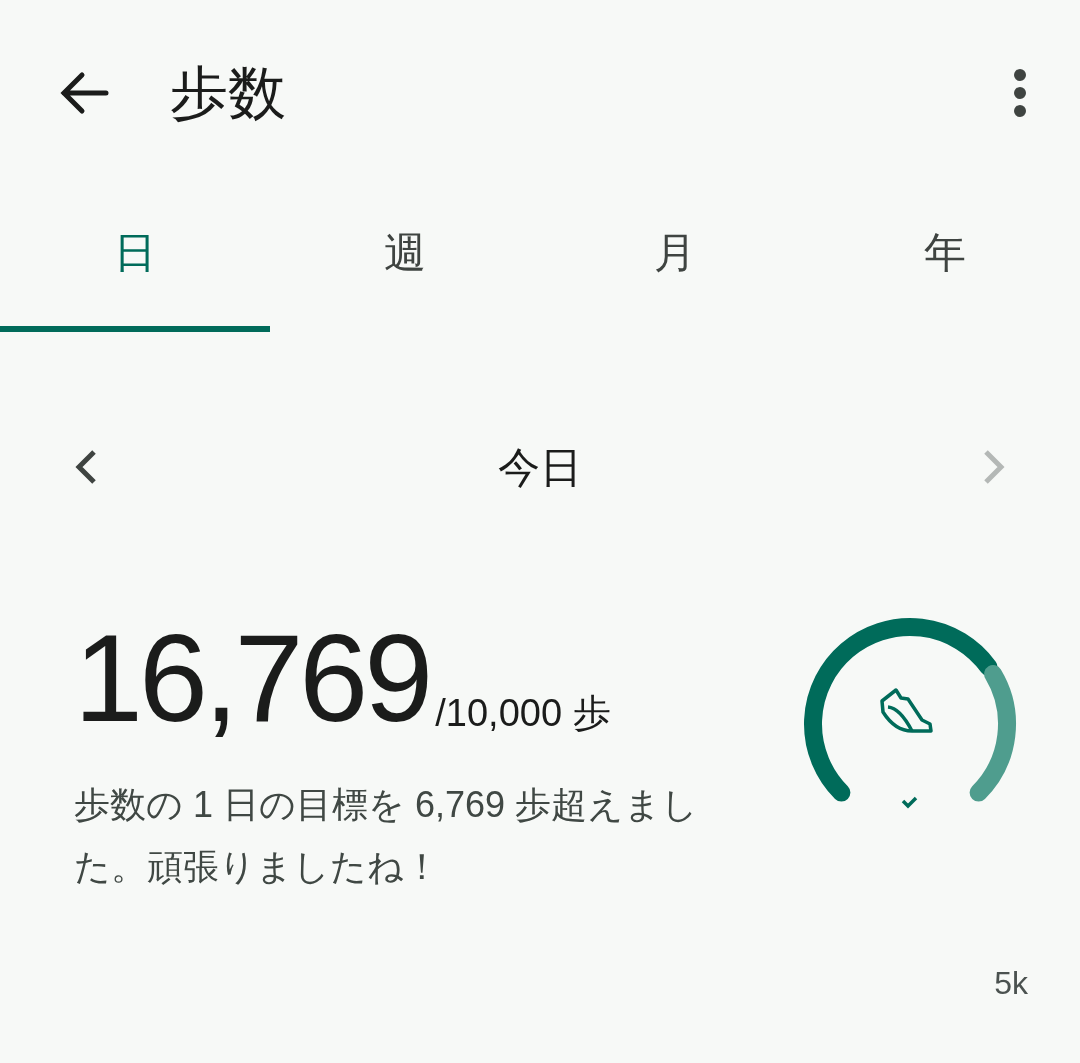 The width and height of the screenshot is (1080, 1063). I want to click on goal-message: 歩数の 1 日の目標を 6,769 歩超えました。頑張りましたね！, so click(387, 836).